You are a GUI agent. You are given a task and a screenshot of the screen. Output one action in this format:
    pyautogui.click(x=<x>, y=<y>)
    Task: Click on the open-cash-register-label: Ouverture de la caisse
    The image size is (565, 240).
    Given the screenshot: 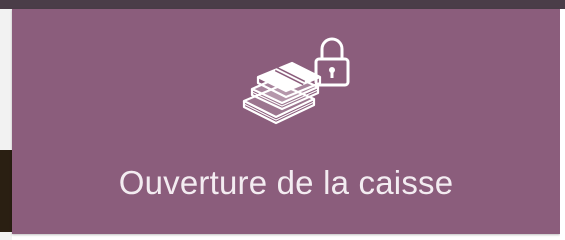 What is the action you would take?
    pyautogui.click(x=286, y=182)
    